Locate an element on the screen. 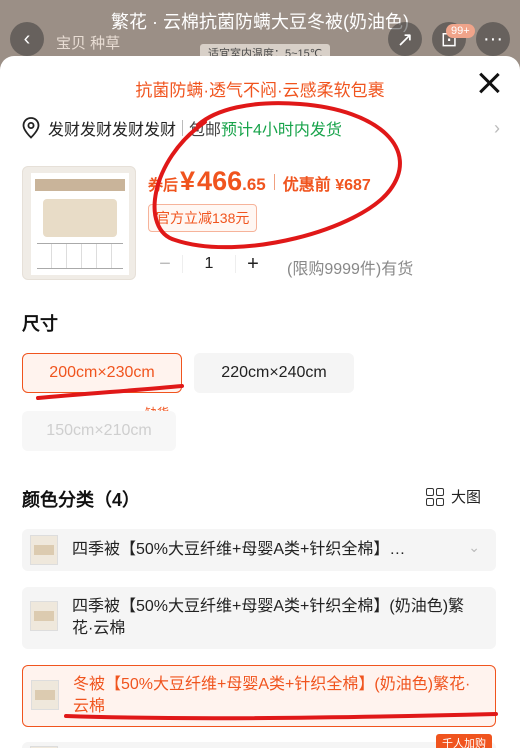 The height and width of the screenshot is (748, 520). price-row: 券后 ¥ 466 .65 优惠前 ¥687 is located at coordinates (259, 181).